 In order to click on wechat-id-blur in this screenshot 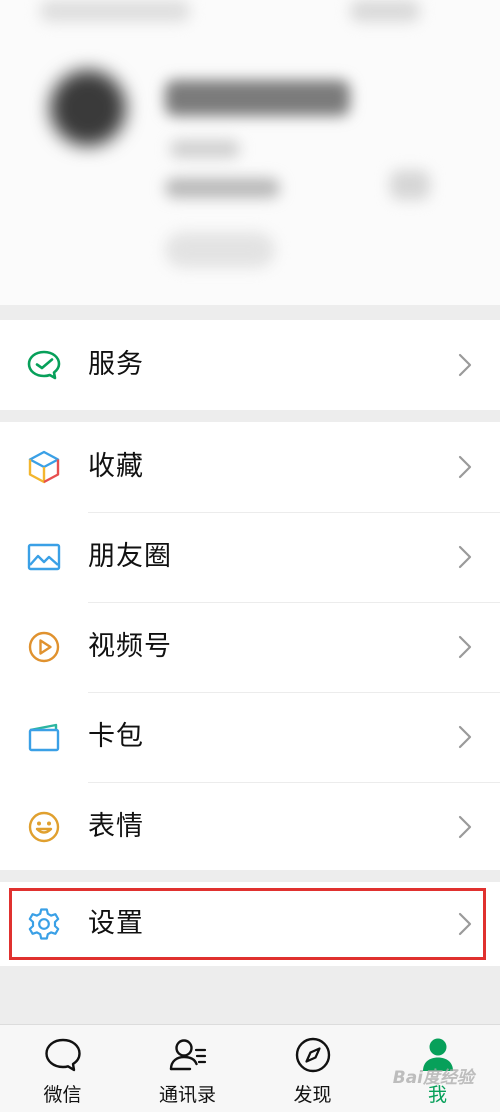, I will do `click(205, 149)`.